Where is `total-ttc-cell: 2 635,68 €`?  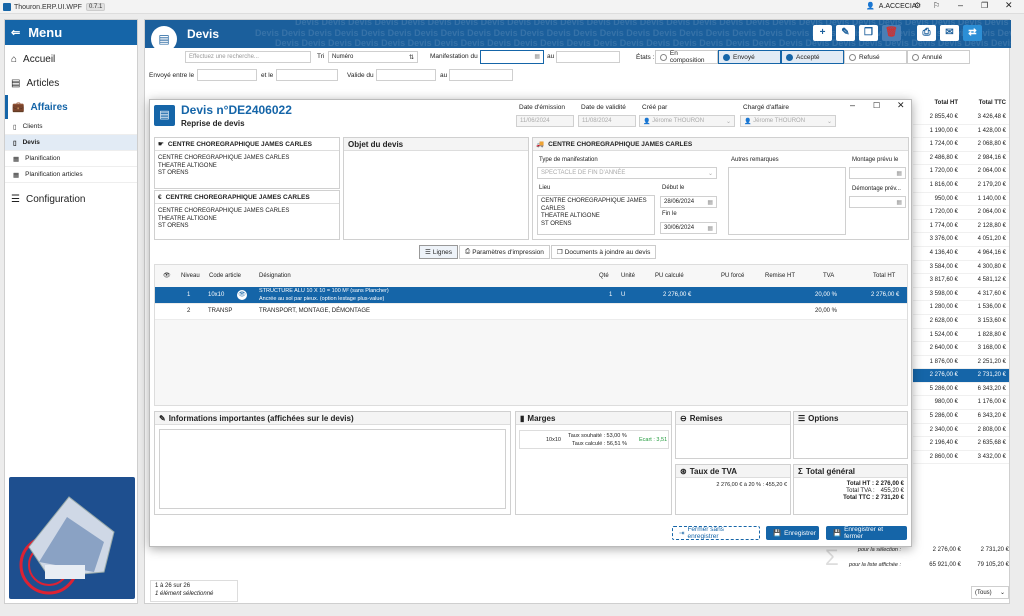 total-ttc-cell: 2 635,68 € is located at coordinates (985, 444).